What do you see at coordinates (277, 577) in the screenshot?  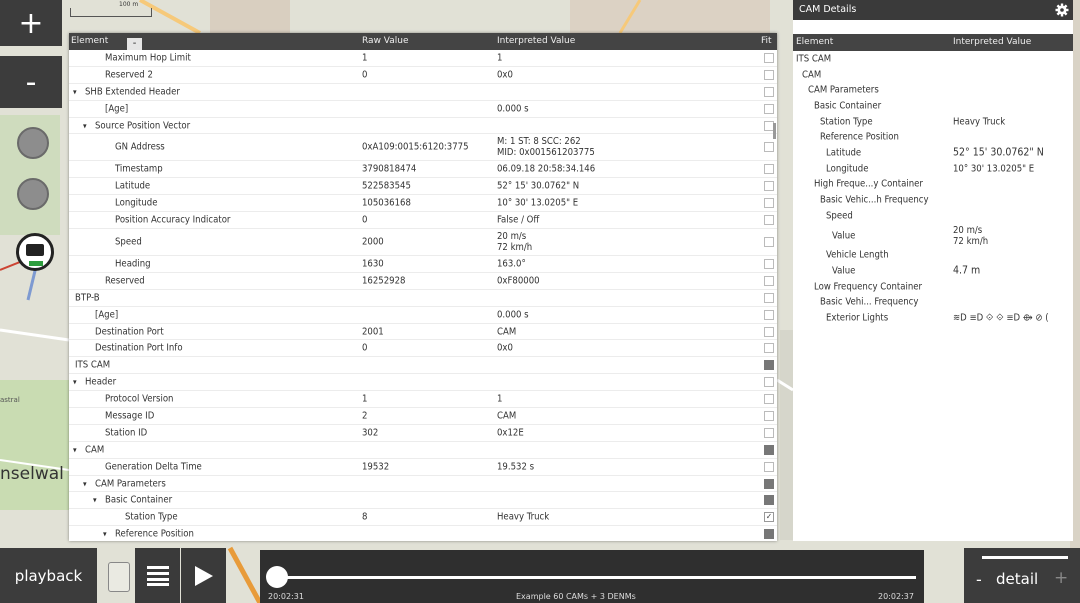 I see `timeline-scrubber` at bounding box center [277, 577].